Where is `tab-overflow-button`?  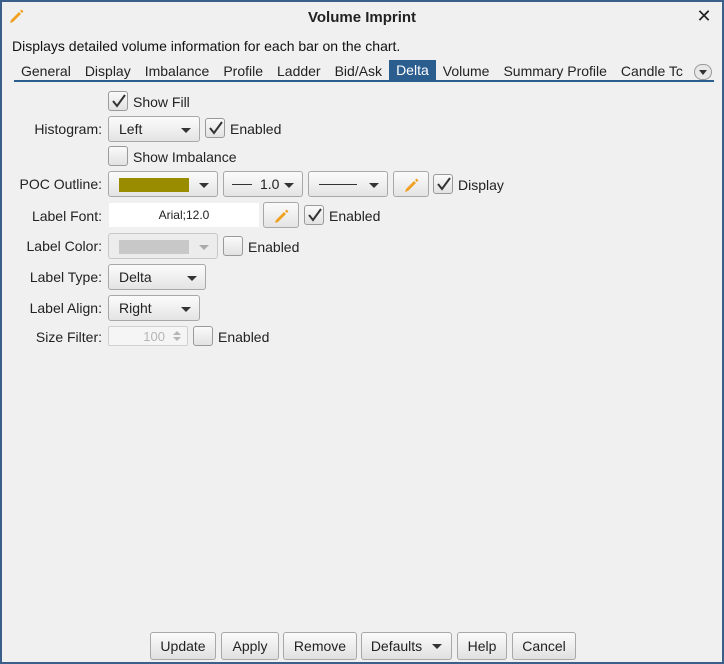 tab-overflow-button is located at coordinates (703, 72).